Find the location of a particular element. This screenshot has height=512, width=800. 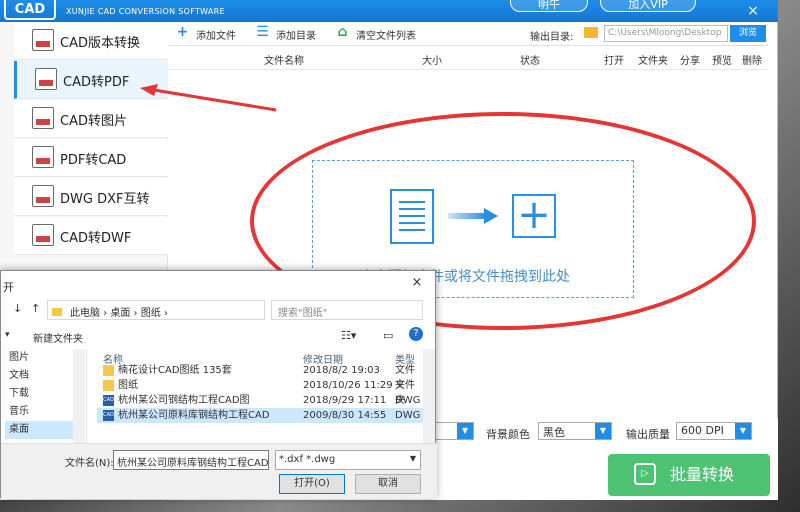

pdf-cad-icon is located at coordinates (43, 157).